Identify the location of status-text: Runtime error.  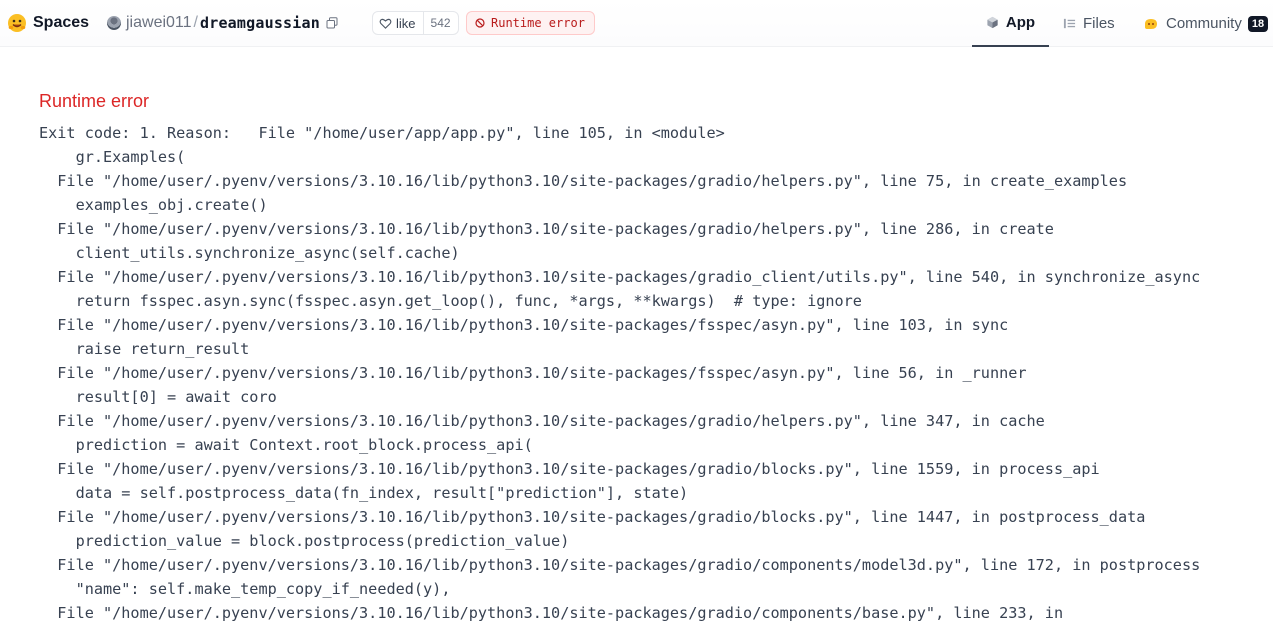
(538, 23).